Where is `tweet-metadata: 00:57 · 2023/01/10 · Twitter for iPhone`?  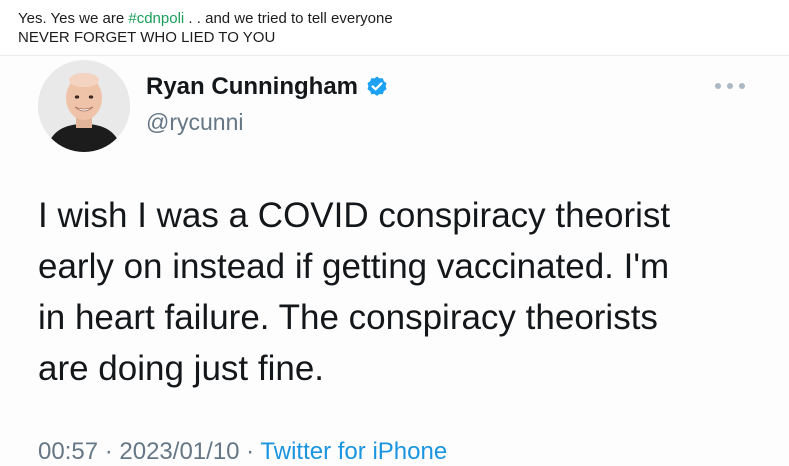 tweet-metadata: 00:57 · 2023/01/10 · Twitter for iPhone is located at coordinates (242, 452).